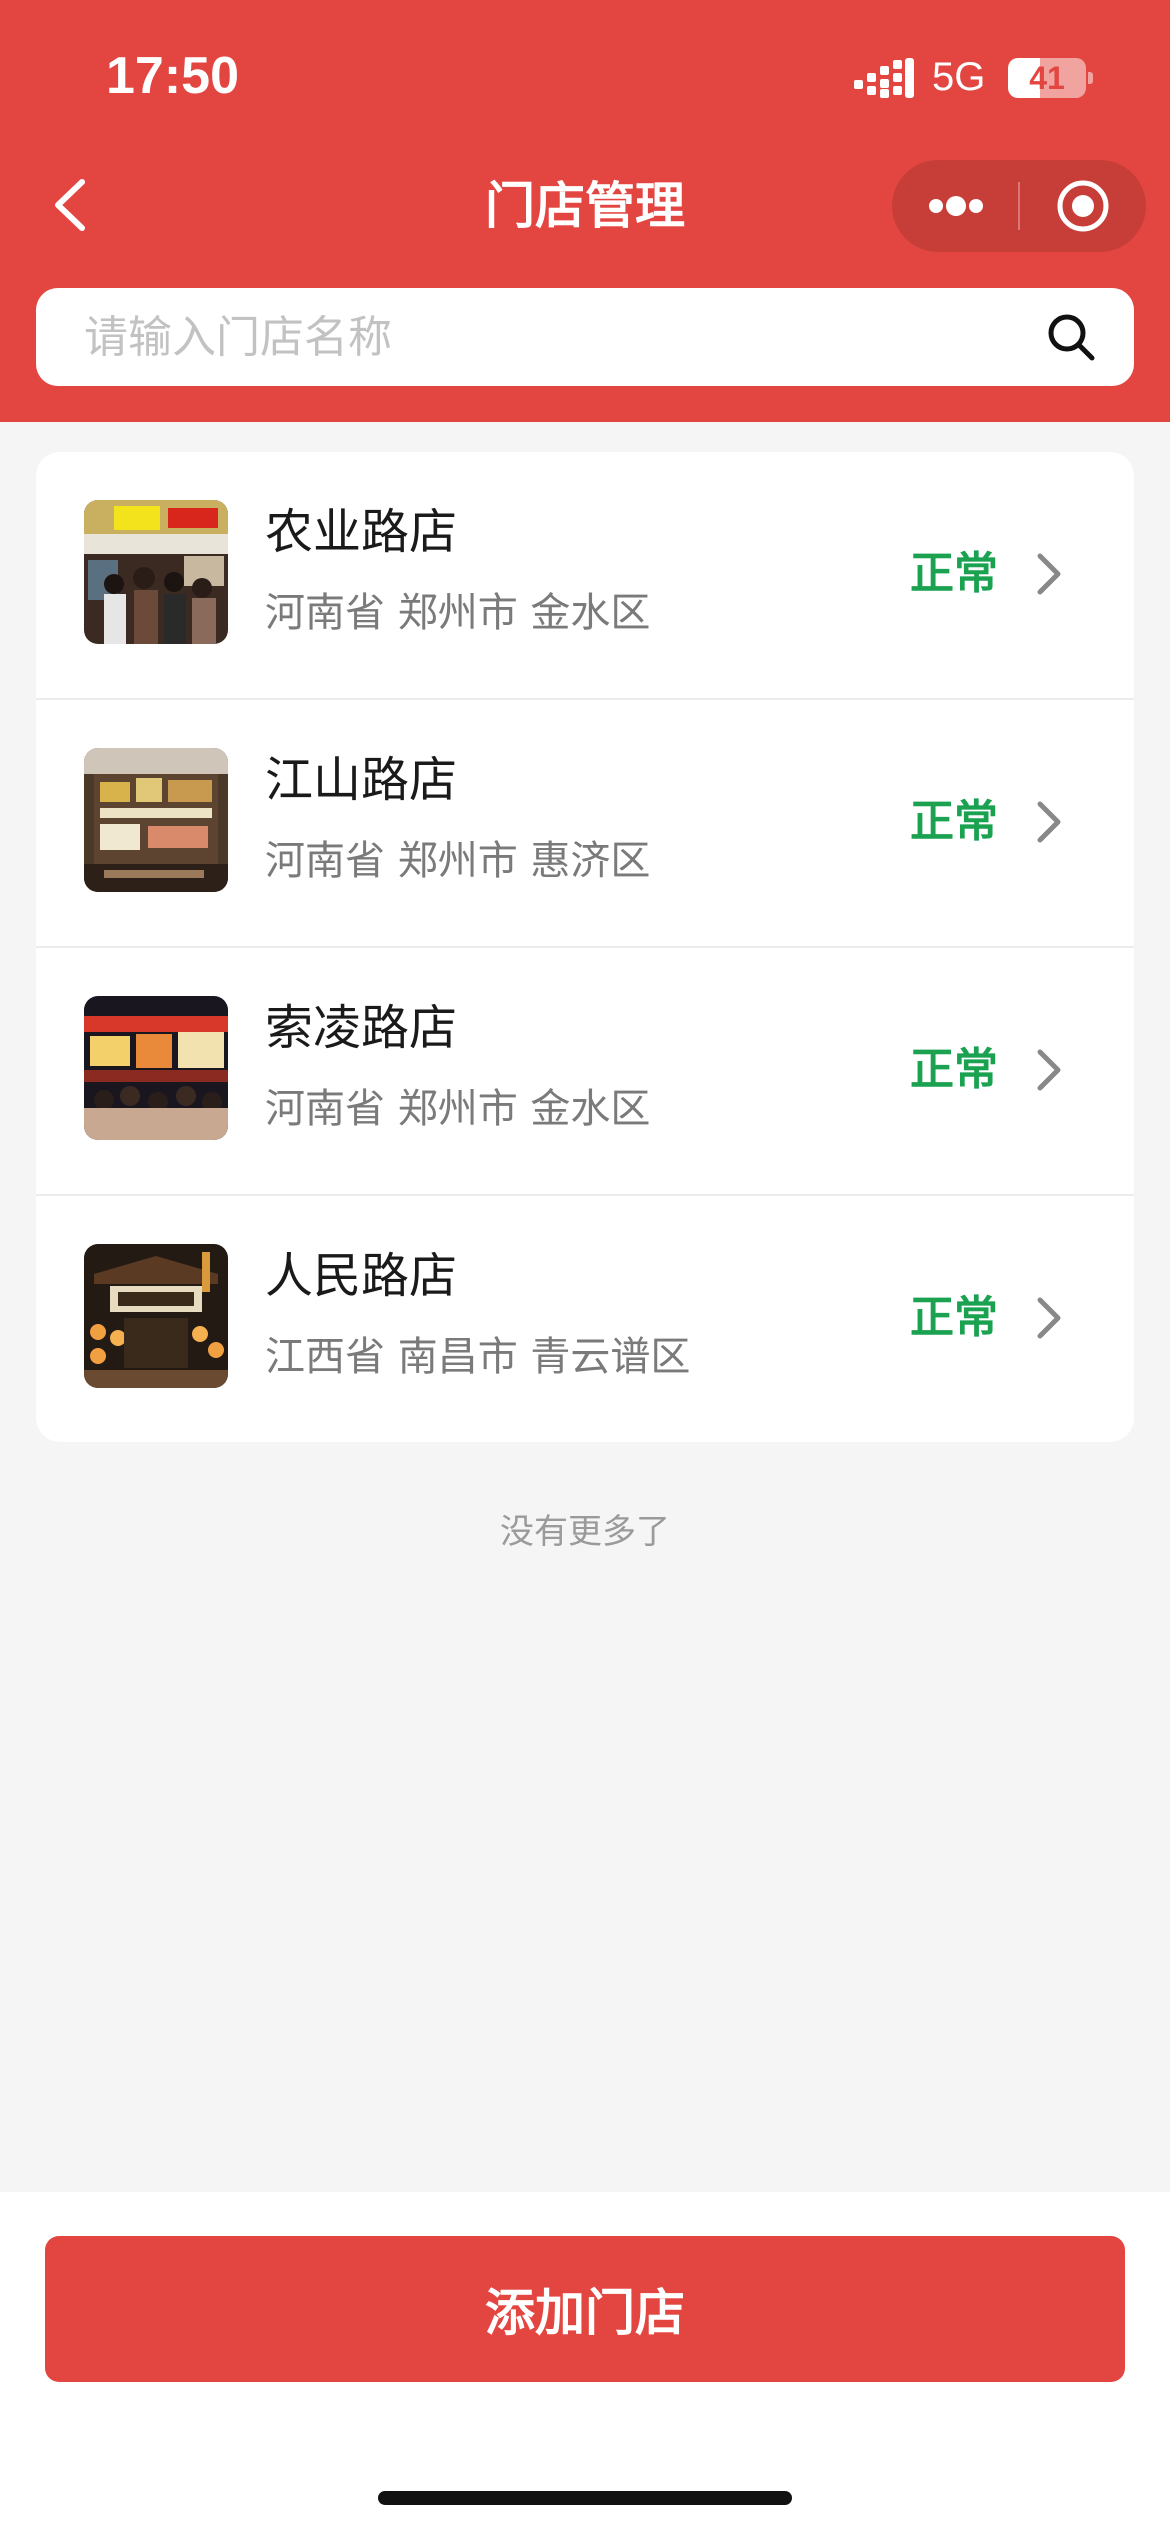  Describe the element at coordinates (1019, 206) in the screenshot. I see `mini-program-capsule` at that location.